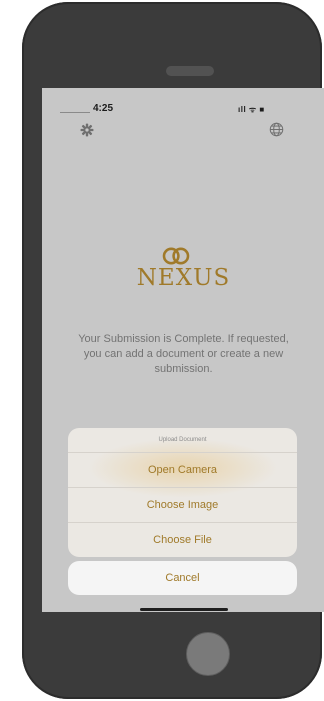 The height and width of the screenshot is (701, 324). What do you see at coordinates (182, 539) in the screenshot?
I see `choose-file-button: Choose File` at bounding box center [182, 539].